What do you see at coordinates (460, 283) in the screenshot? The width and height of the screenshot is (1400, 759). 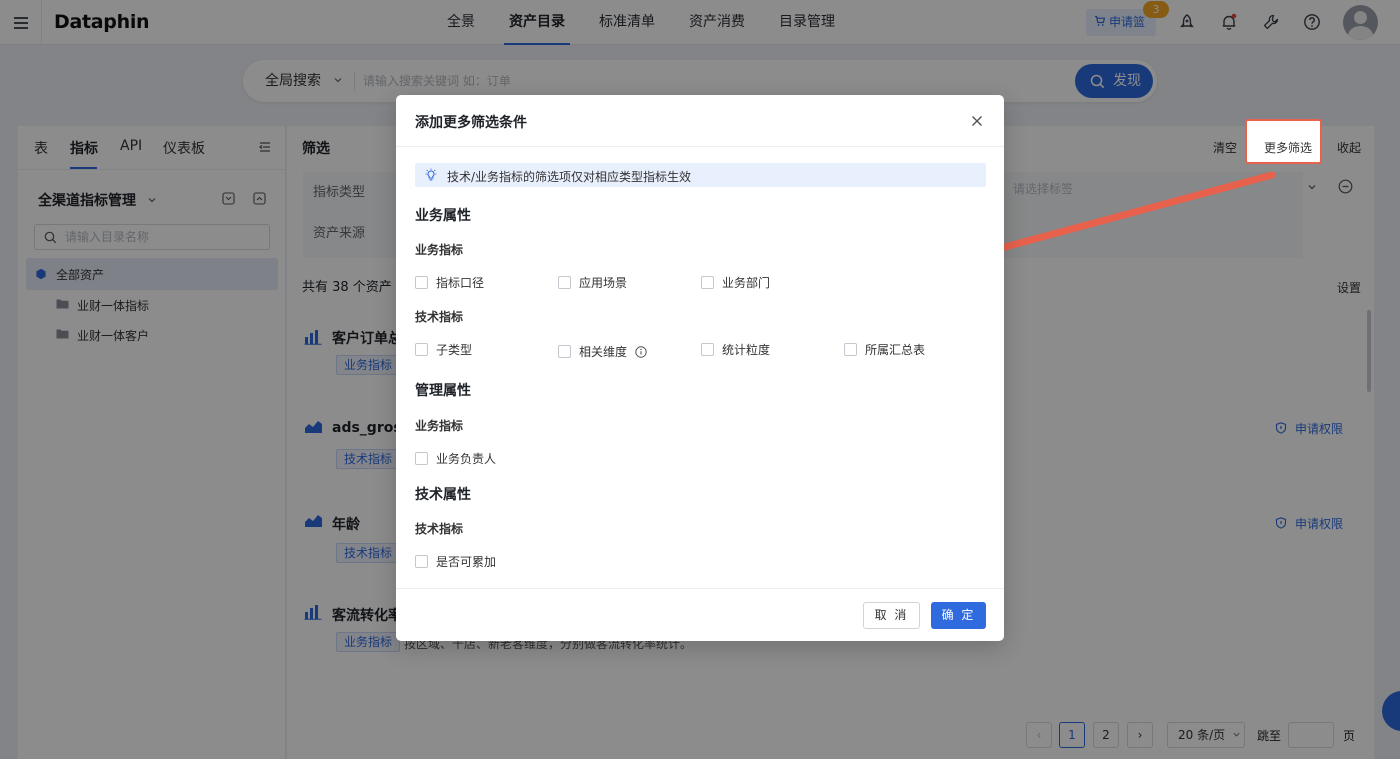 I see `checkbox-label: 指标口径` at bounding box center [460, 283].